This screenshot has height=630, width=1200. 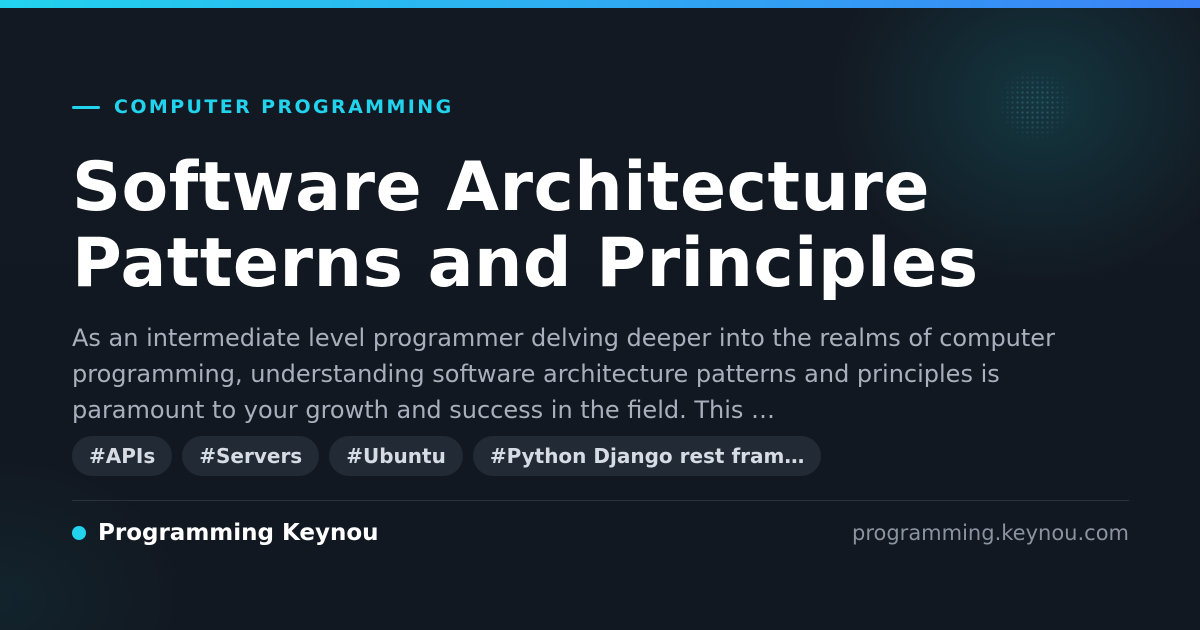 What do you see at coordinates (990, 533) in the screenshot?
I see `site-domain: programming.keynou.com` at bounding box center [990, 533].